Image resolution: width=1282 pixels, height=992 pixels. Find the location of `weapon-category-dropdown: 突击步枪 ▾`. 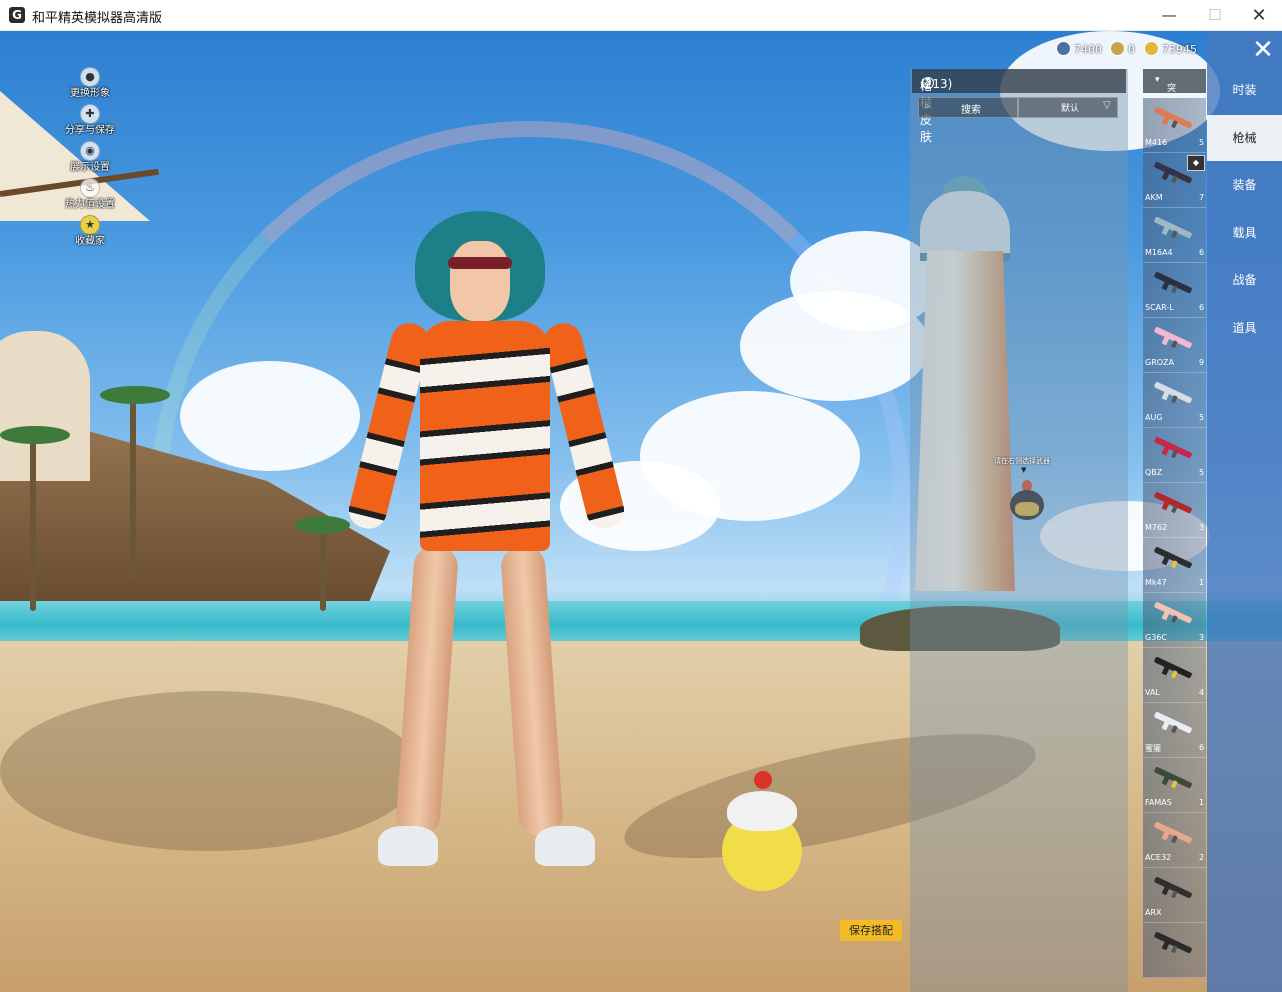

weapon-category-dropdown: 突击步枪 ▾ is located at coordinates (1174, 101).